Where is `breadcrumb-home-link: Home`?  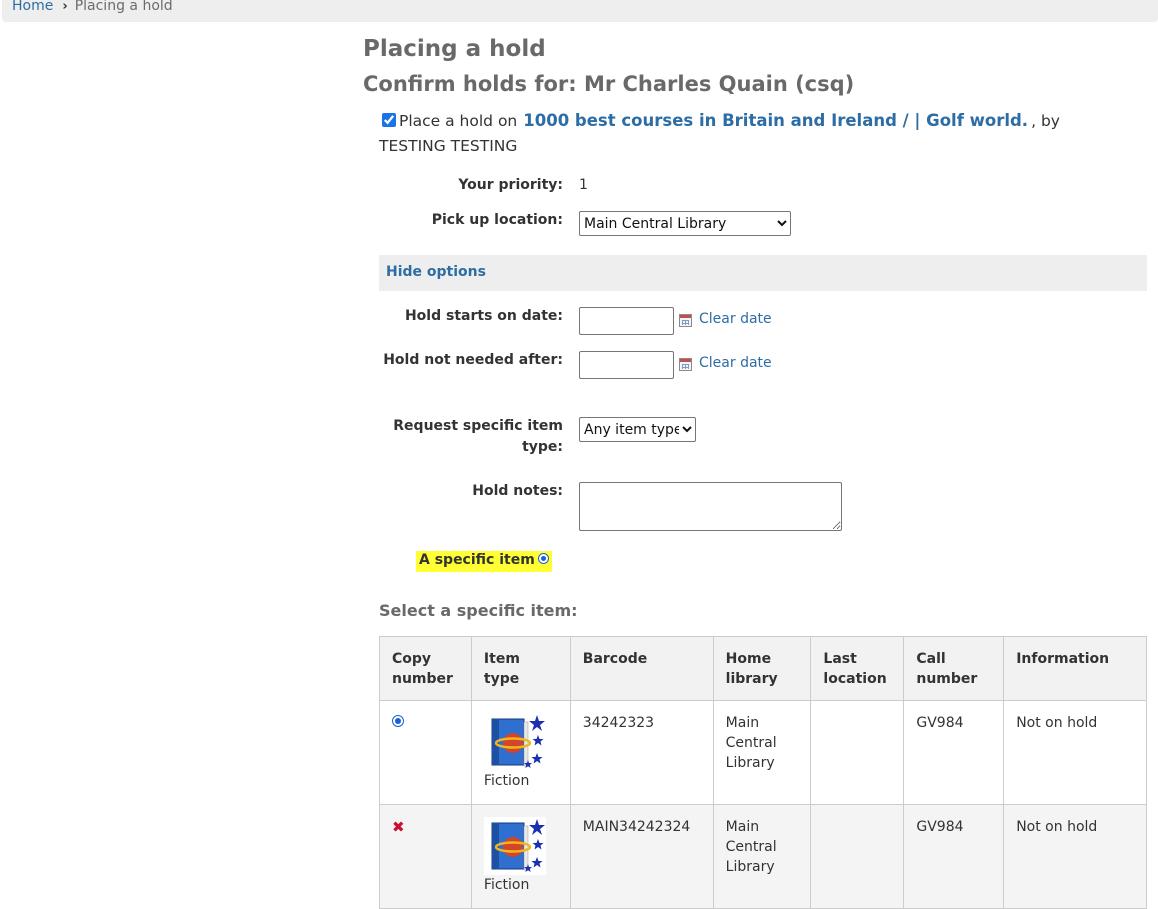 breadcrumb-home-link: Home is located at coordinates (32, 7).